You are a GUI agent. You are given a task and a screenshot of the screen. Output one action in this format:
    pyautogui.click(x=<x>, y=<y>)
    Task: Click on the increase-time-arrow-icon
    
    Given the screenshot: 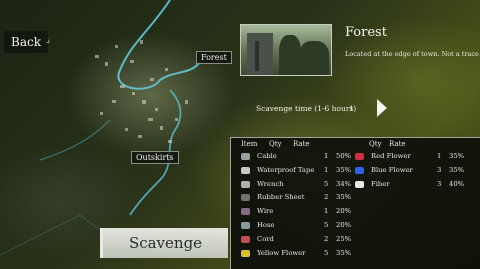 What is the action you would take?
    pyautogui.click(x=382, y=108)
    